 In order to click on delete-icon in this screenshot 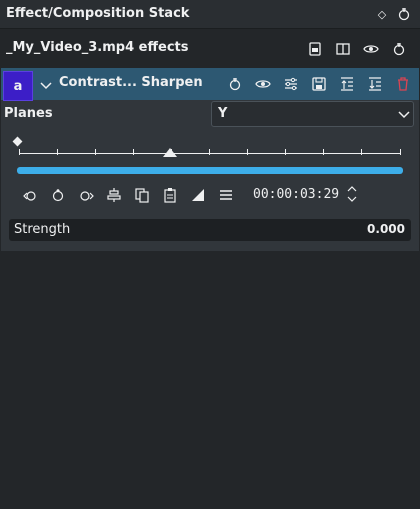, I will do `click(403, 84)`.